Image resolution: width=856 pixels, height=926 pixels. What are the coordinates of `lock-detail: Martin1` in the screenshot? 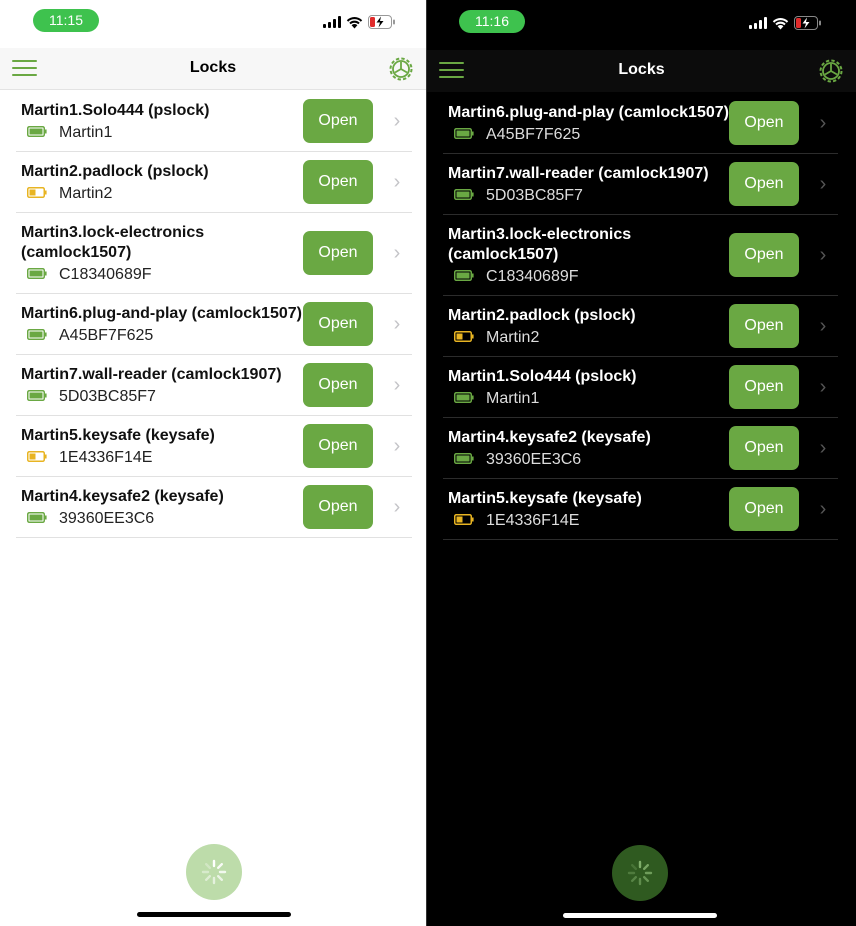 It's located at (588, 399).